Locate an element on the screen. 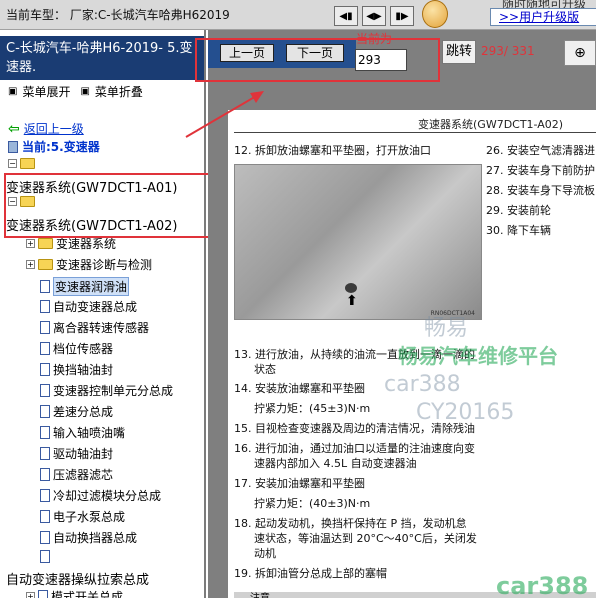 This screenshot has width=596, height=598. location-icon is located at coordinates (13, 146).